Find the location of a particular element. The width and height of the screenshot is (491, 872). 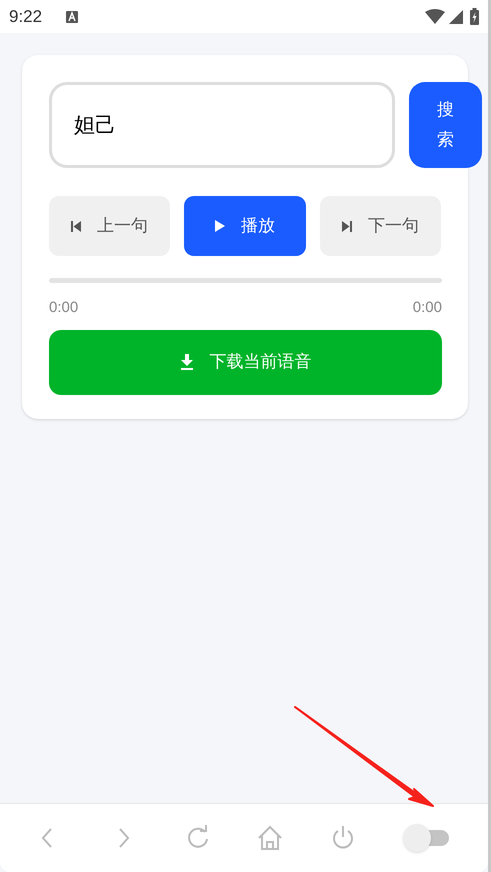

keyboard-icon is located at coordinates (72, 16).